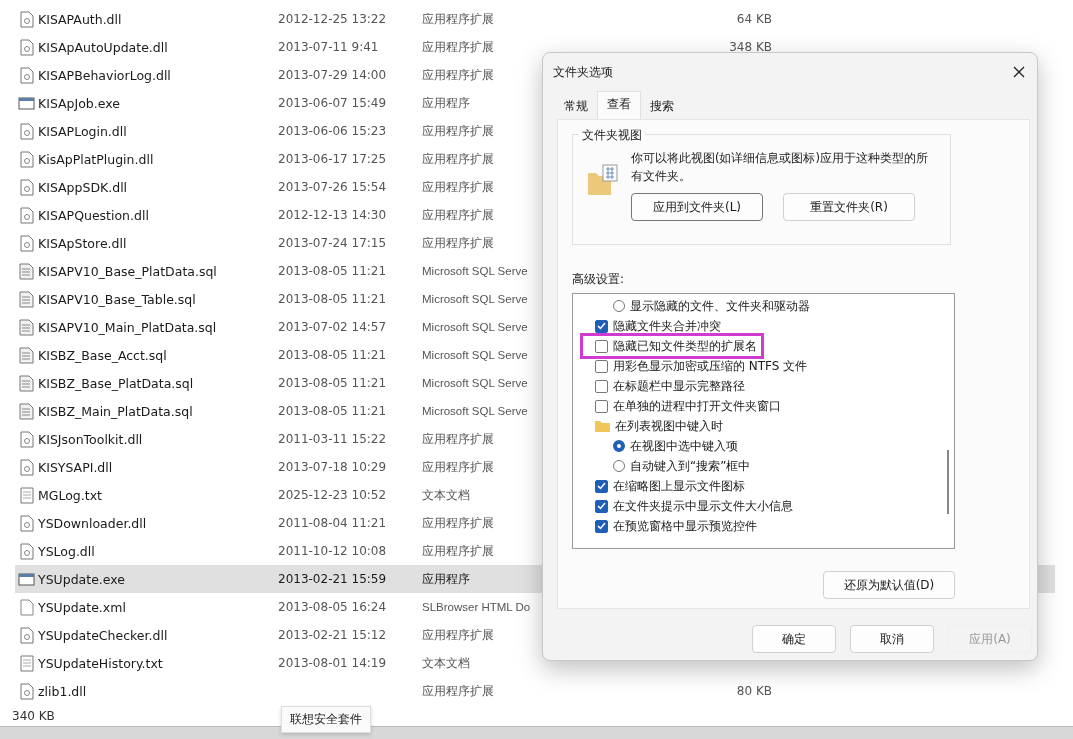 Image resolution: width=1073 pixels, height=739 pixels. I want to click on file-size: 348 KB, so click(750, 47).